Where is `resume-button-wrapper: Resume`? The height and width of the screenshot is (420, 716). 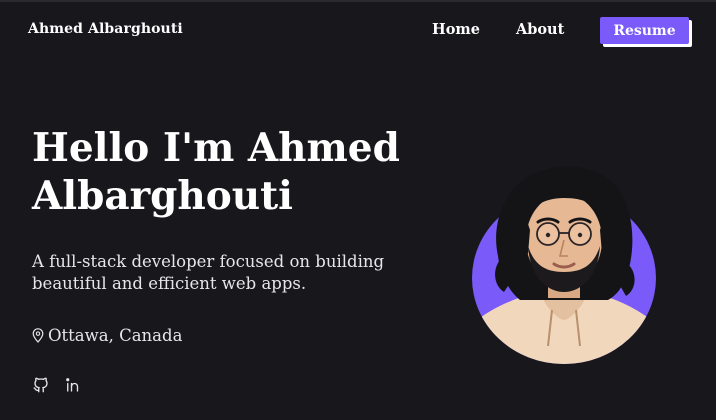
resume-button-wrapper: Resume is located at coordinates (646, 32).